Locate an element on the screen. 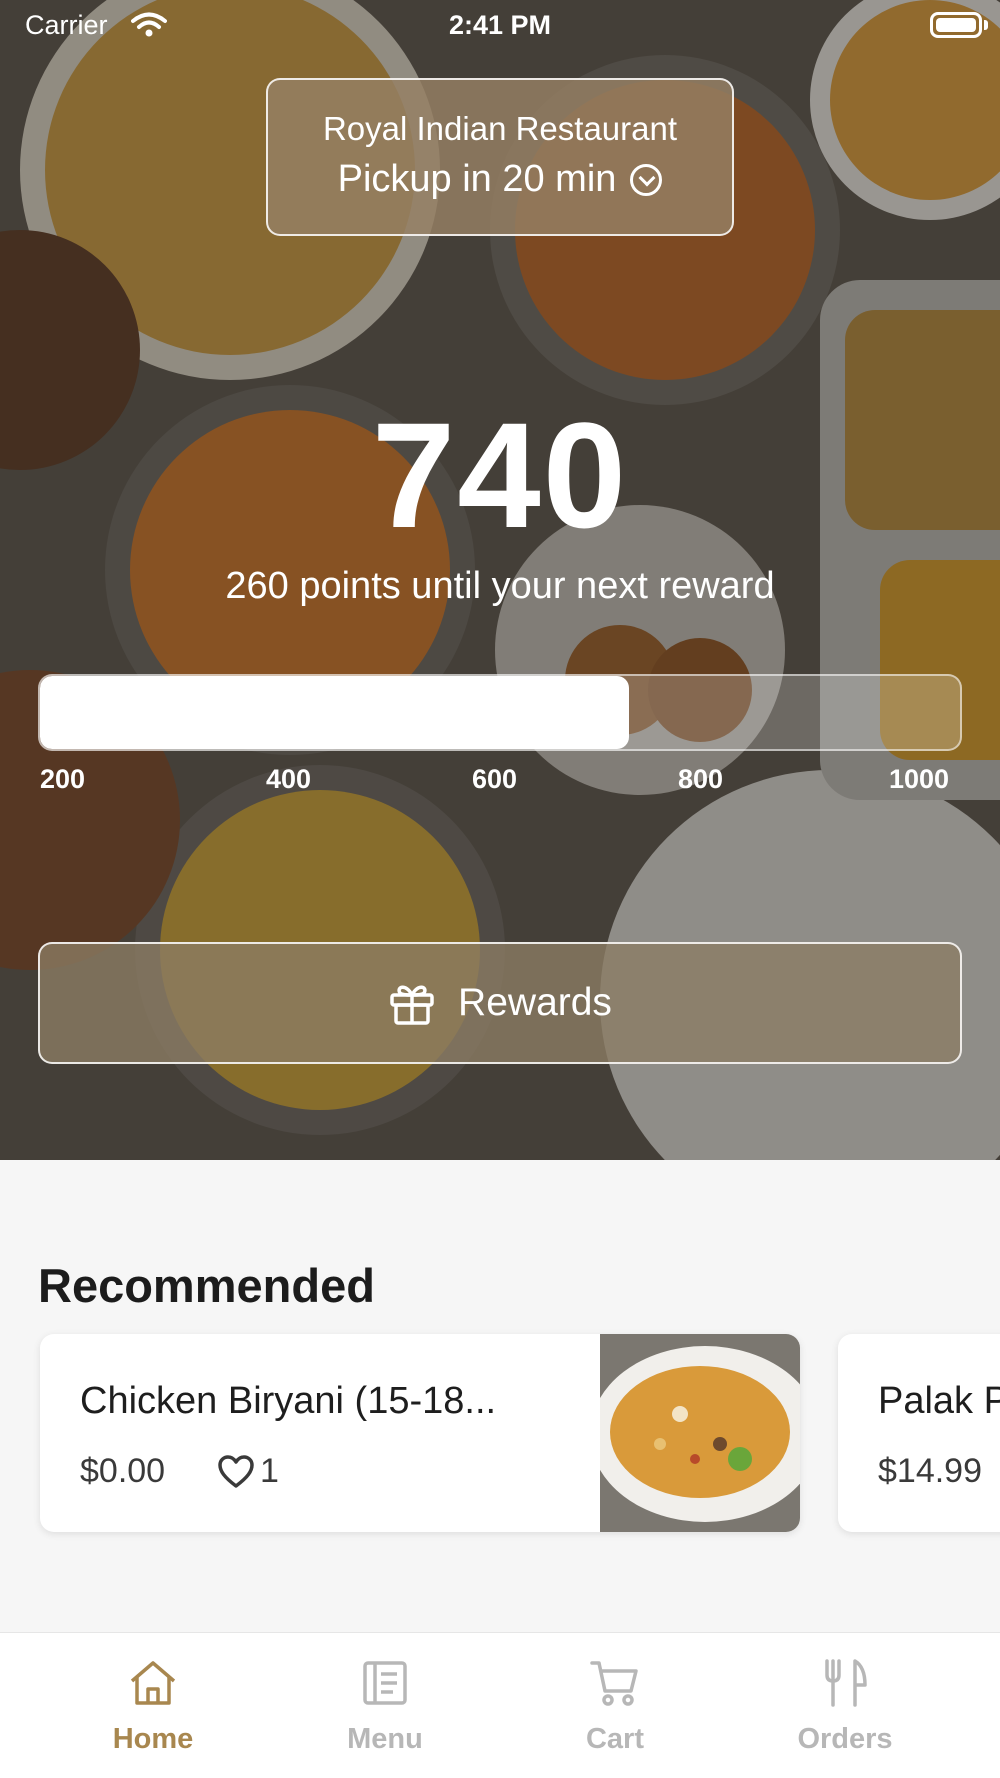  tab-menu-label: Menu is located at coordinates (385, 1739).